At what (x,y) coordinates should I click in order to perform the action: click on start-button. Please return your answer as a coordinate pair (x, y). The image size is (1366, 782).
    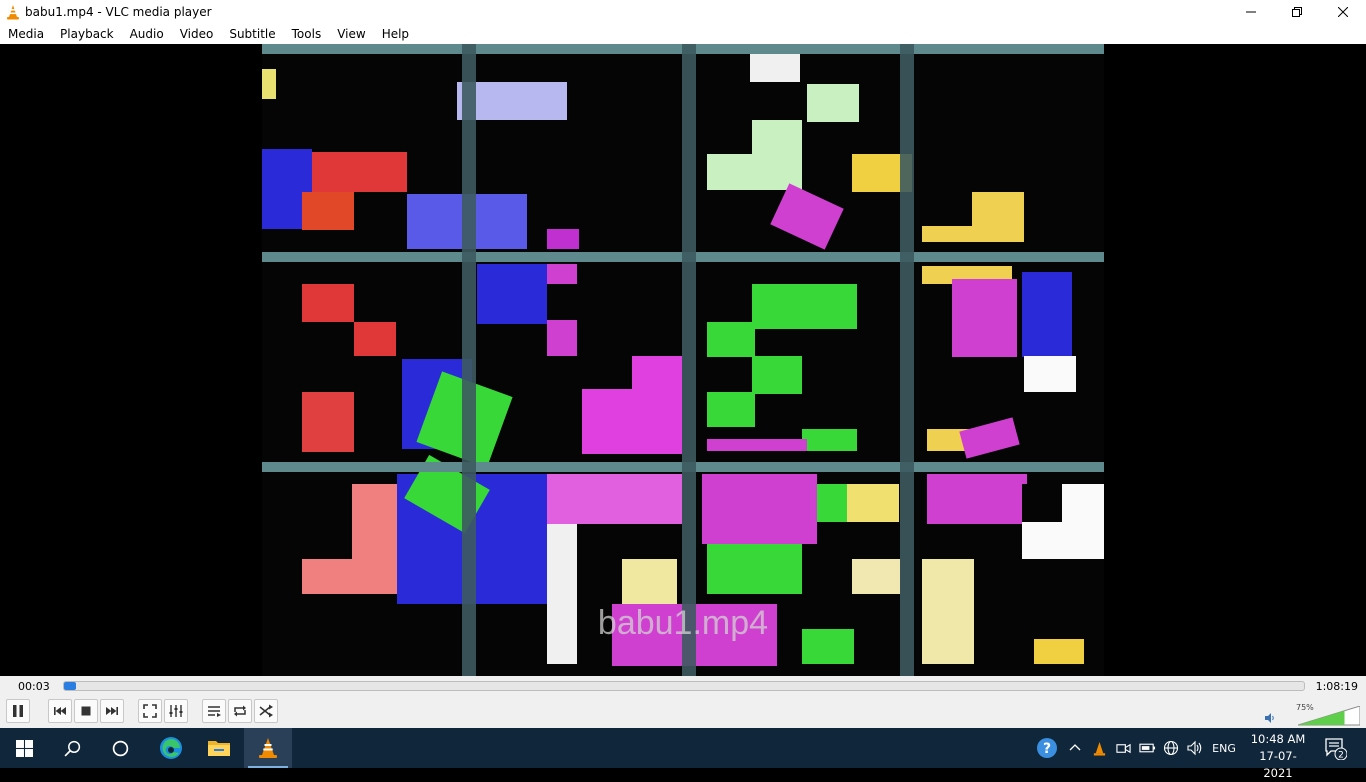
    Looking at the image, I should click on (24, 748).